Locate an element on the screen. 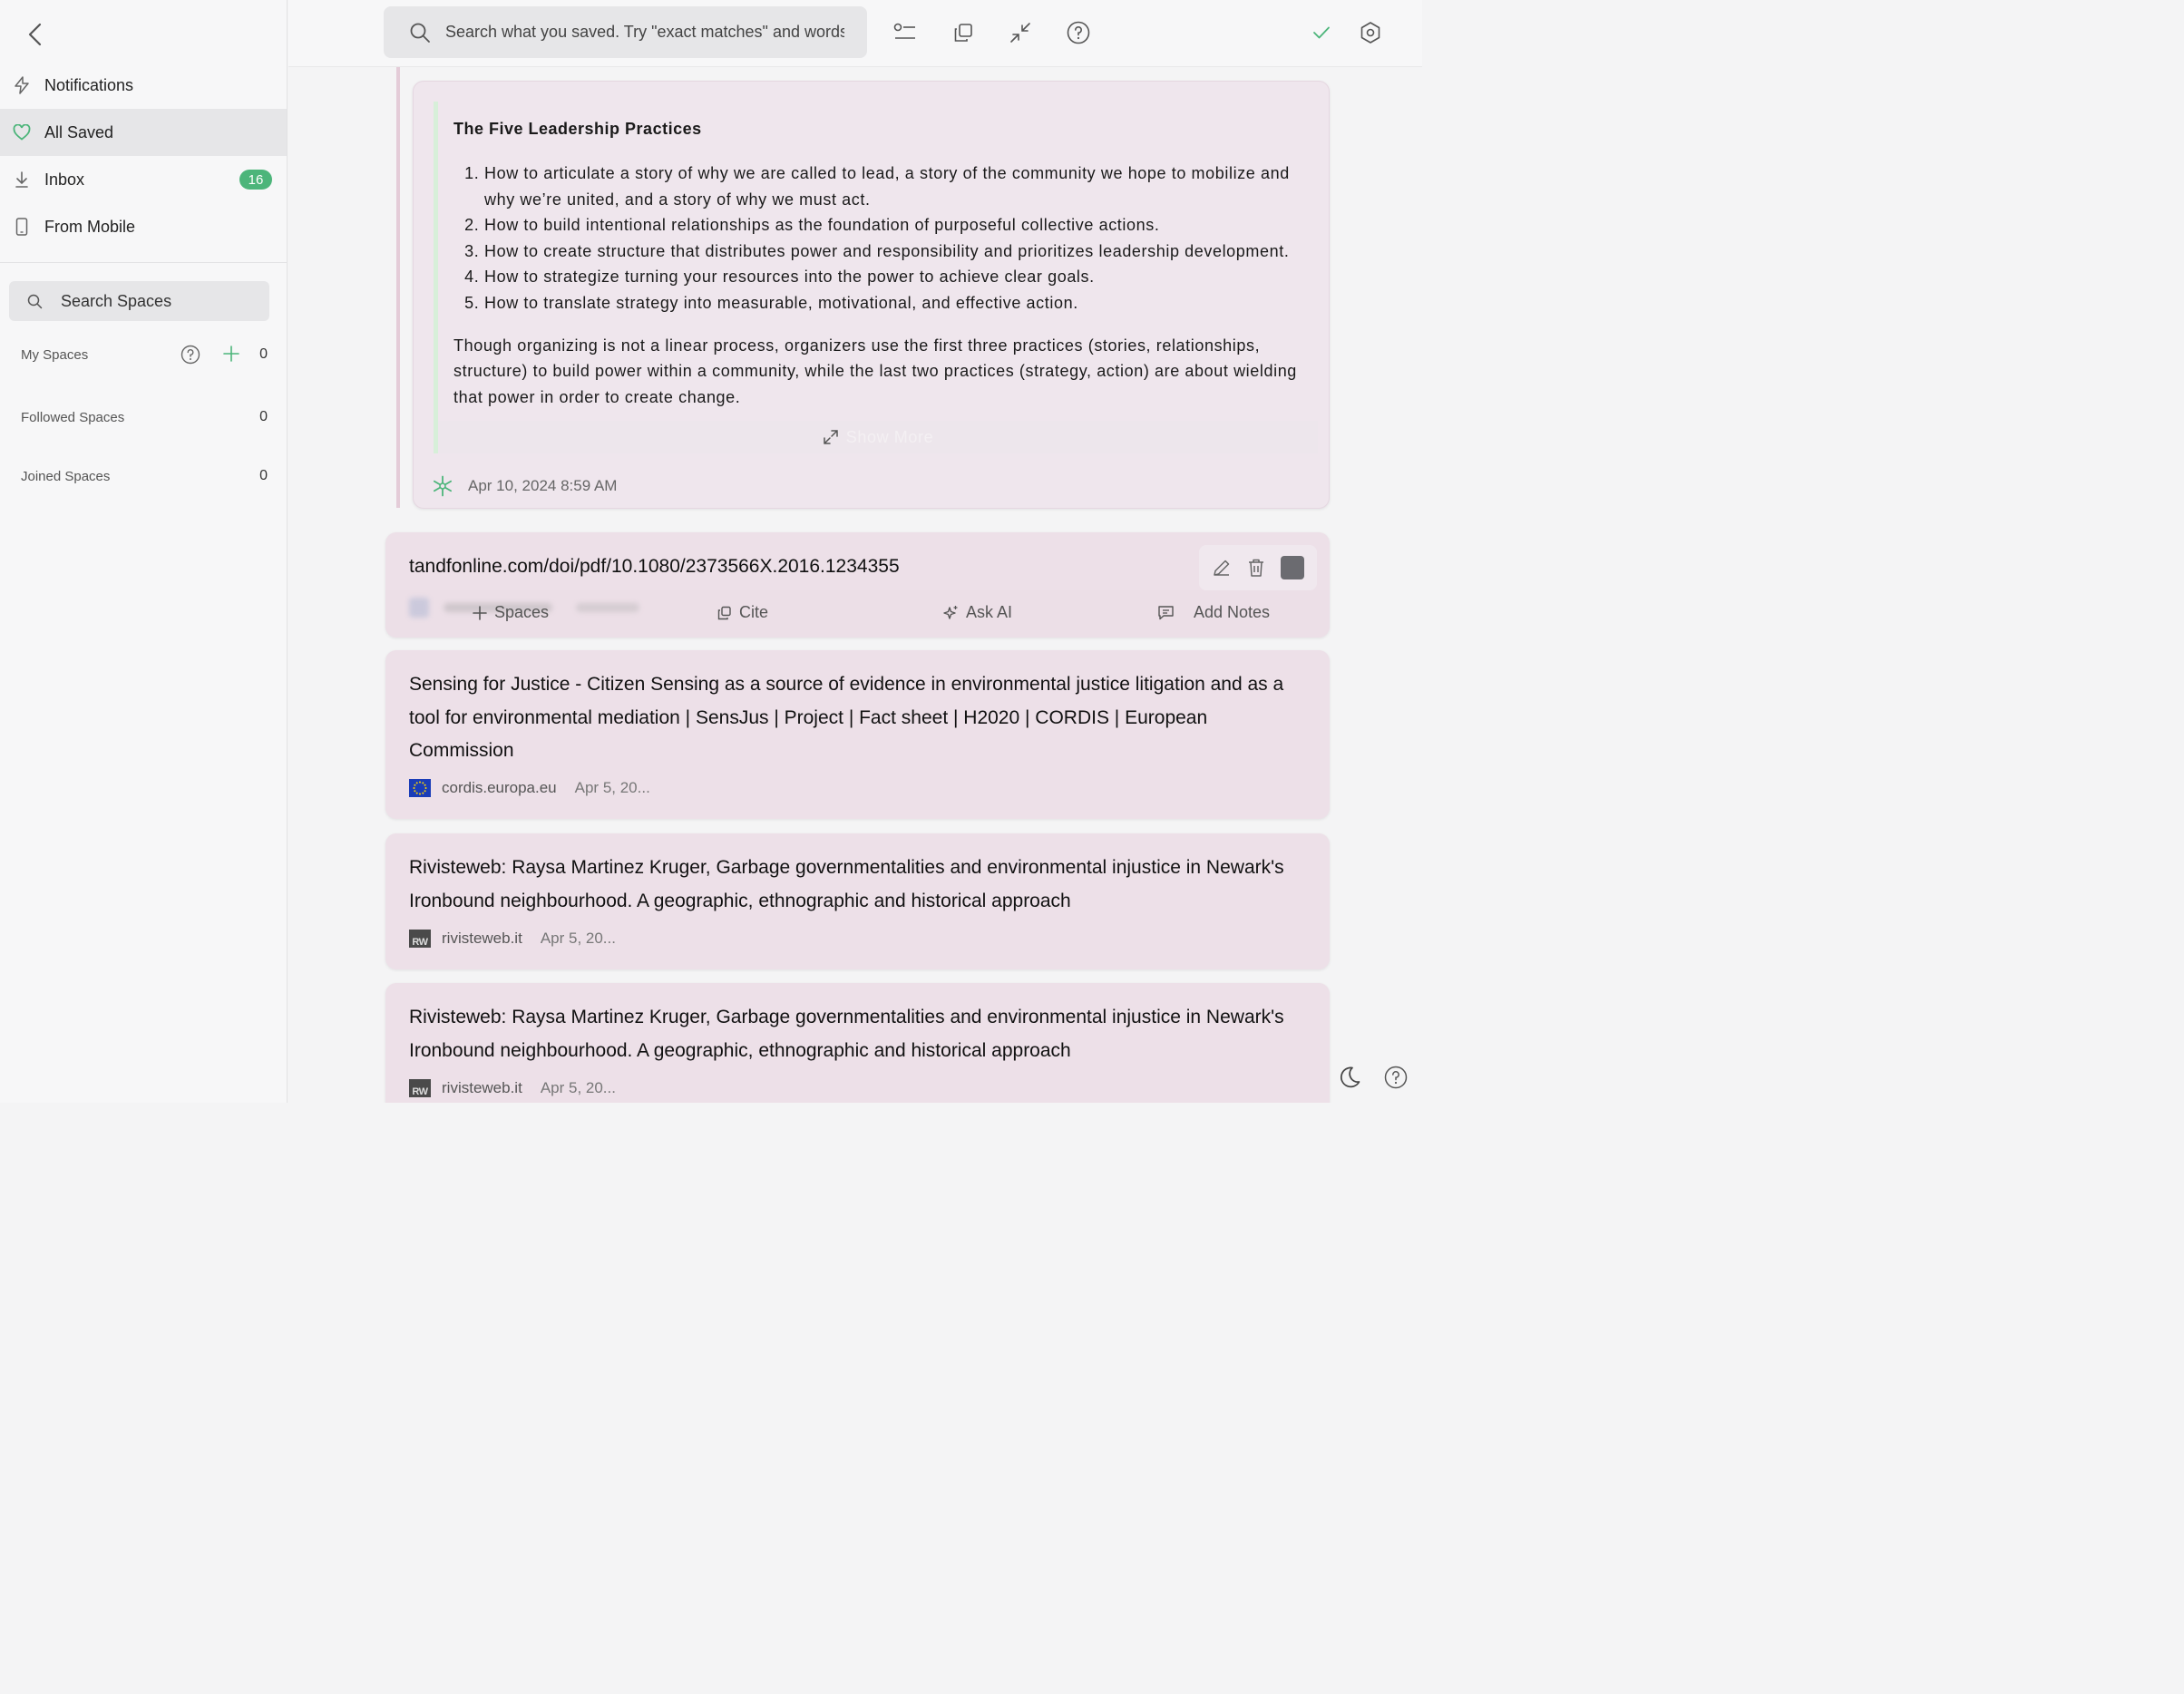 Image resolution: width=2184 pixels, height=1694 pixels. ask-ai-button: Ask AI is located at coordinates (977, 612).